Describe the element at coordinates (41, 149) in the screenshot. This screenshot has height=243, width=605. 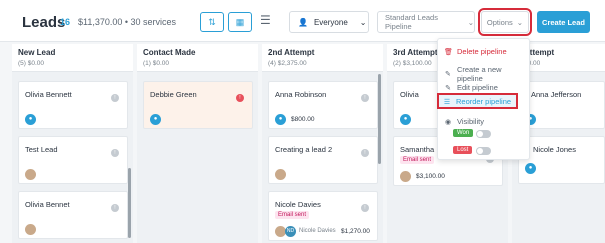
I see `lead-name: Test Lead` at that location.